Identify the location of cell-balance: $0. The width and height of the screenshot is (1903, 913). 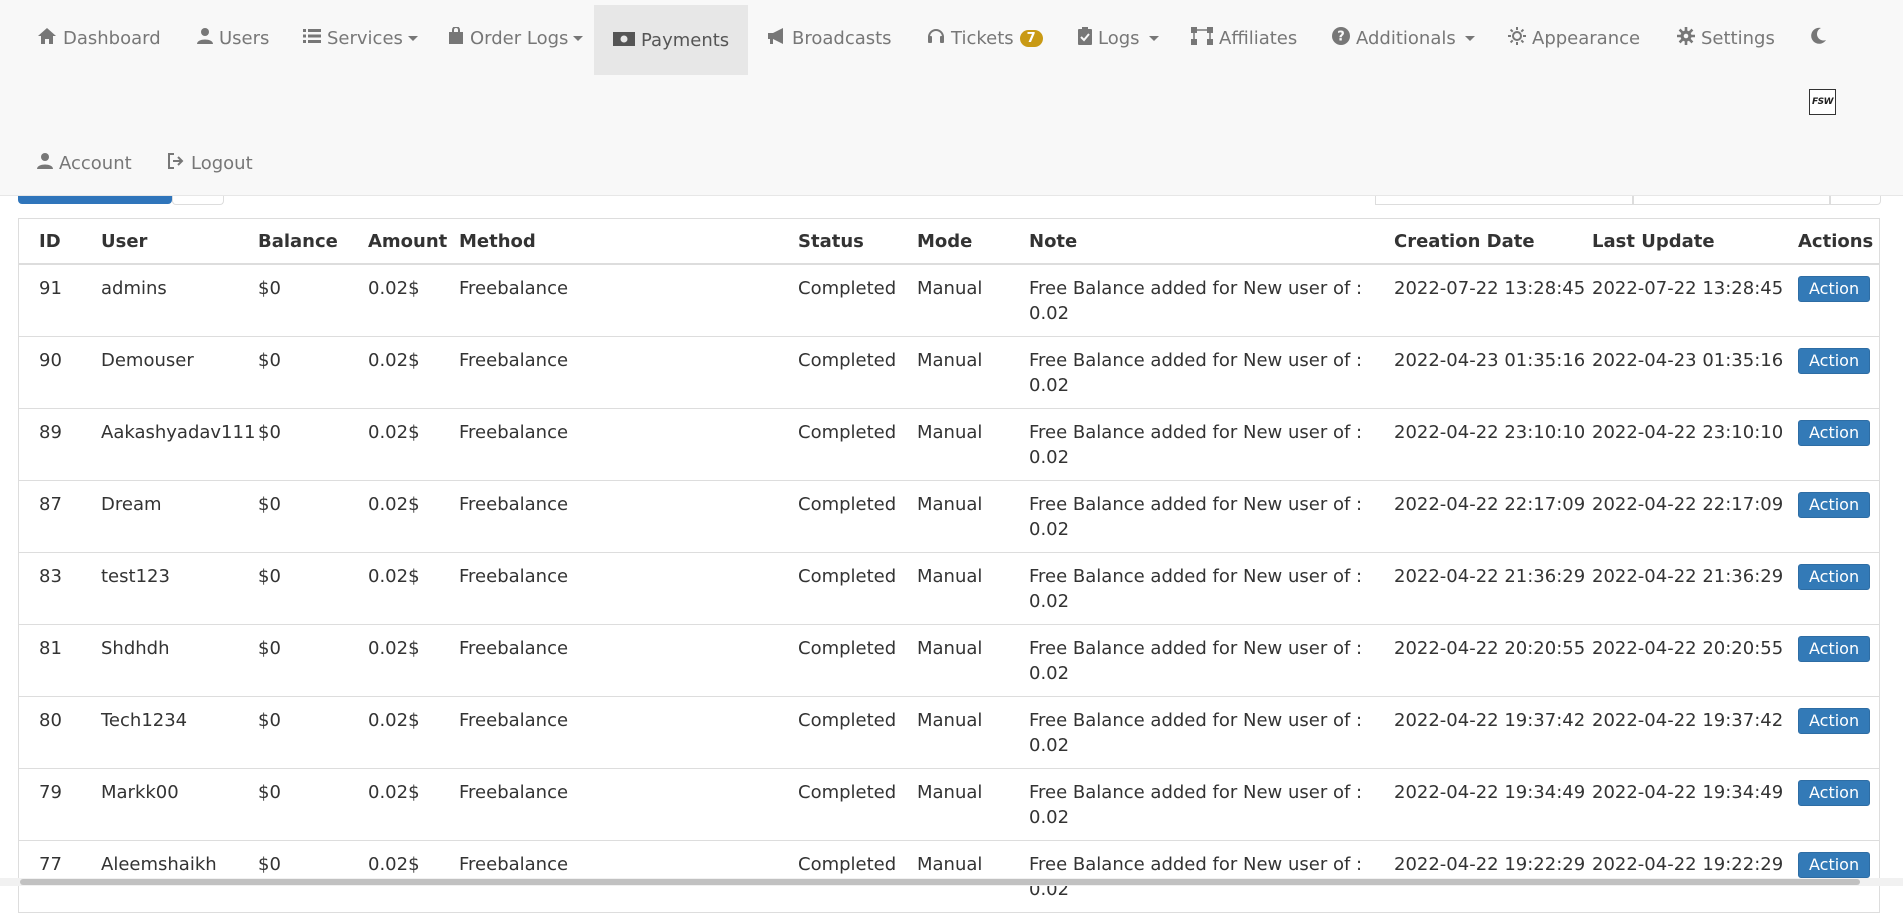
(293, 732).